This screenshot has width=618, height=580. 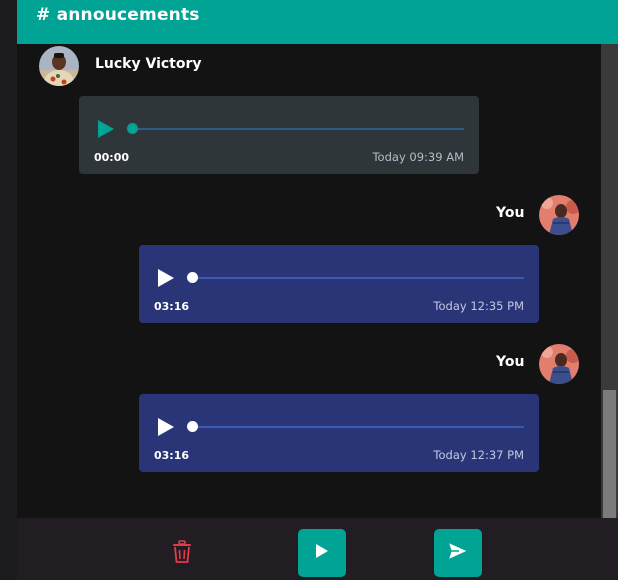 I want to click on left-edge, so click(x=9, y=290).